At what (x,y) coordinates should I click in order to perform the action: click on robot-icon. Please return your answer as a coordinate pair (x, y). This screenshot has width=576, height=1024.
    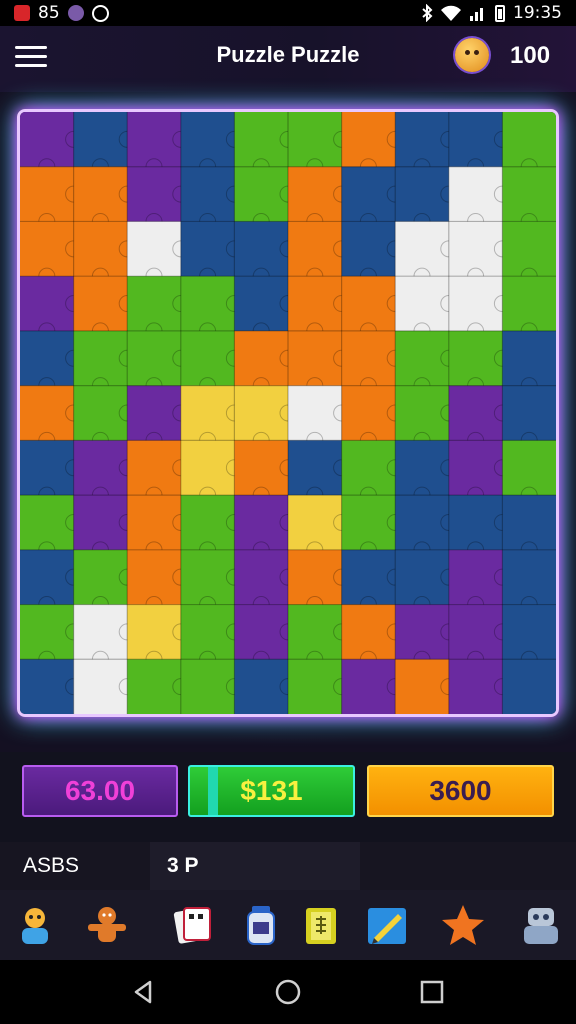
    Looking at the image, I should click on (541, 925).